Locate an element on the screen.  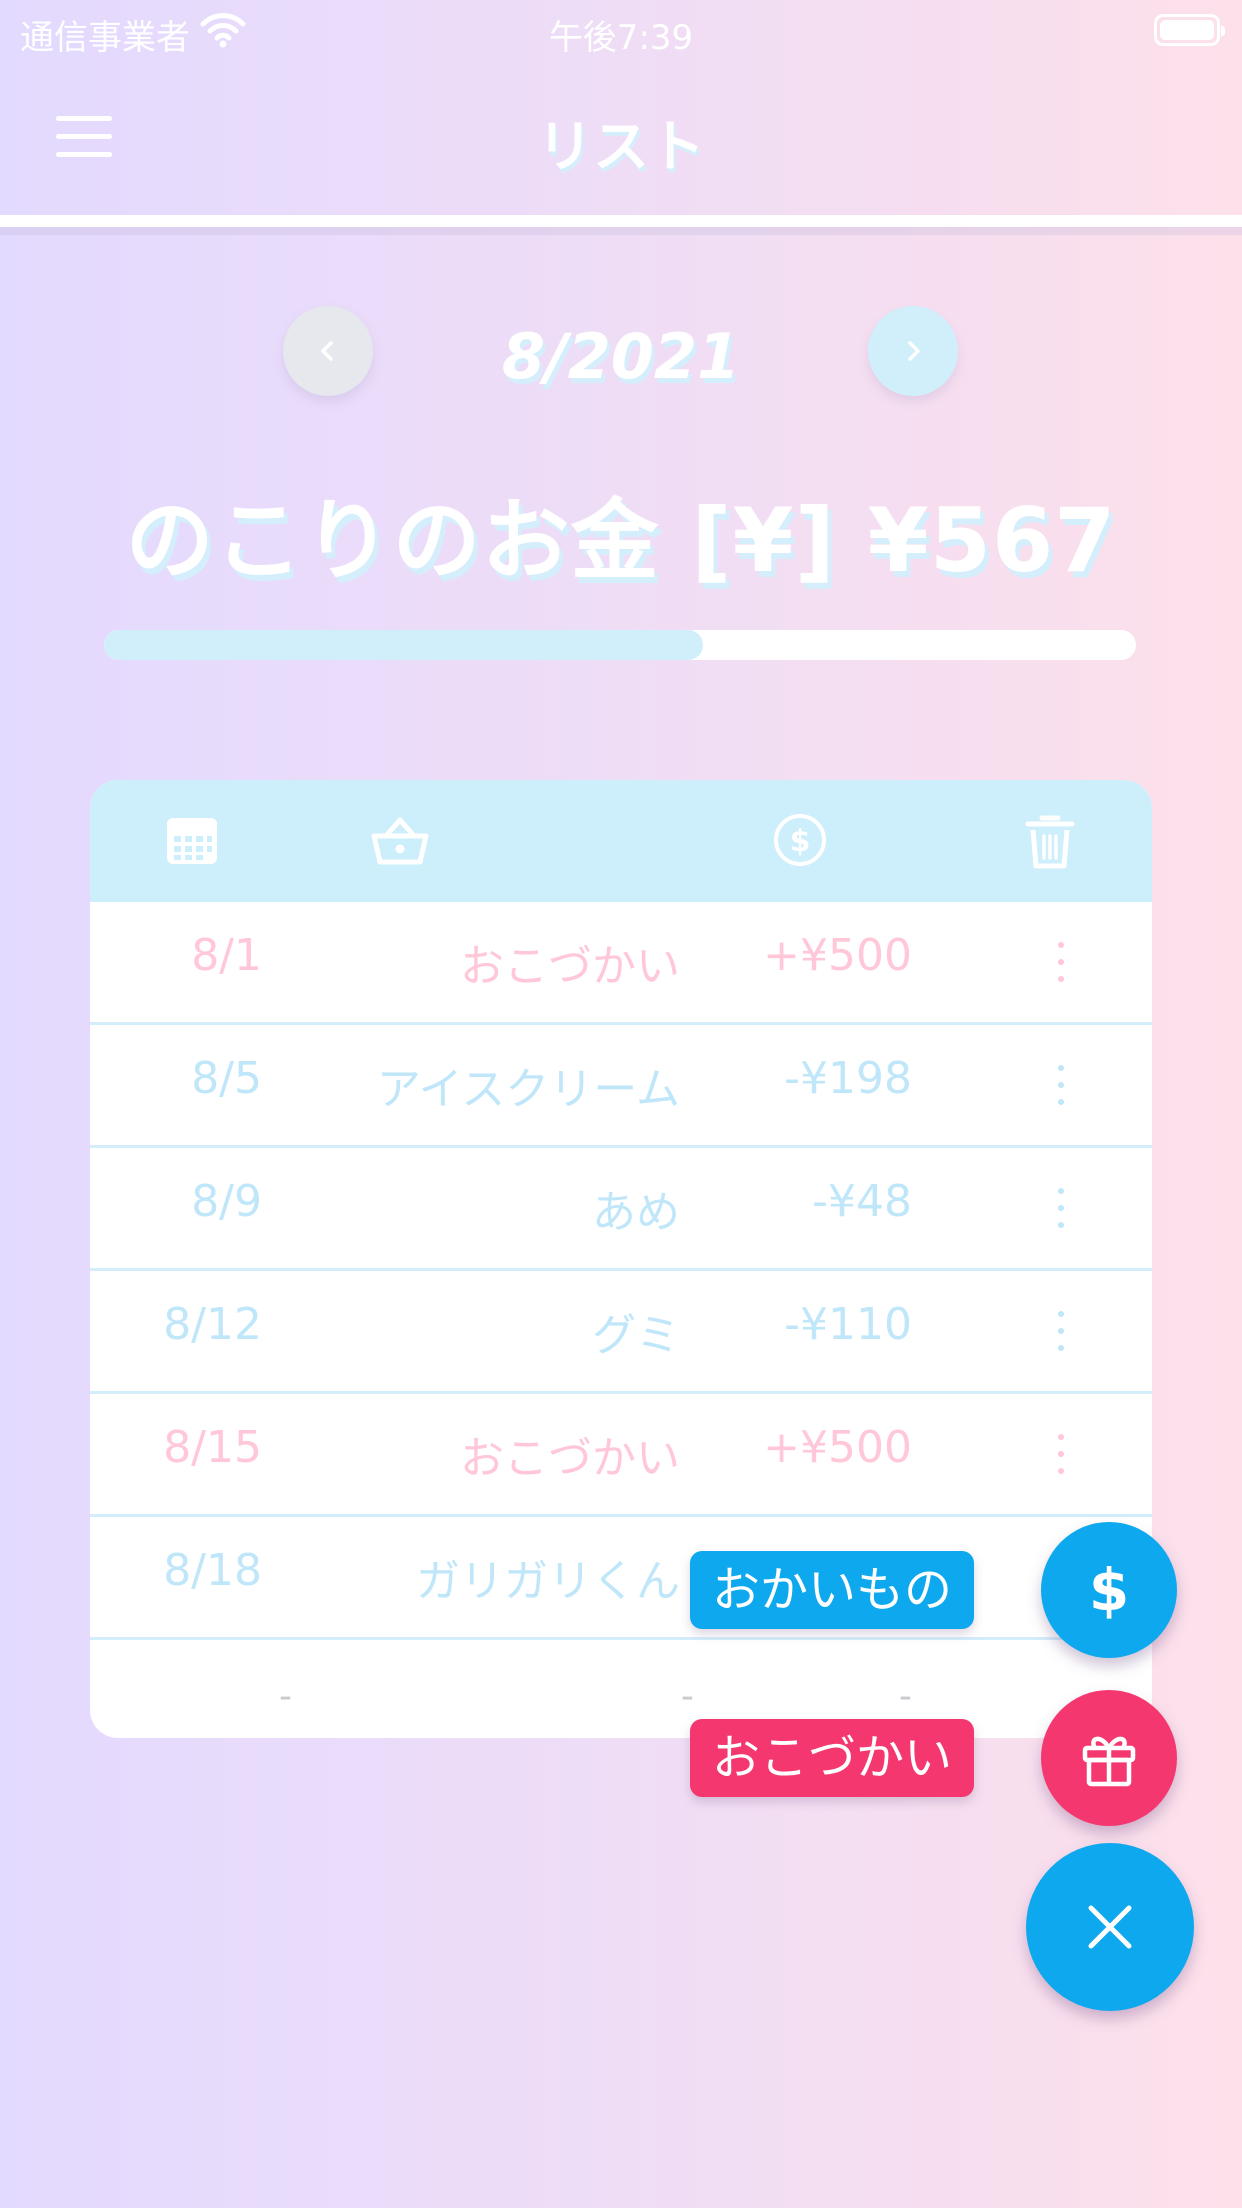
close-fab-button is located at coordinates (1110, 1927).